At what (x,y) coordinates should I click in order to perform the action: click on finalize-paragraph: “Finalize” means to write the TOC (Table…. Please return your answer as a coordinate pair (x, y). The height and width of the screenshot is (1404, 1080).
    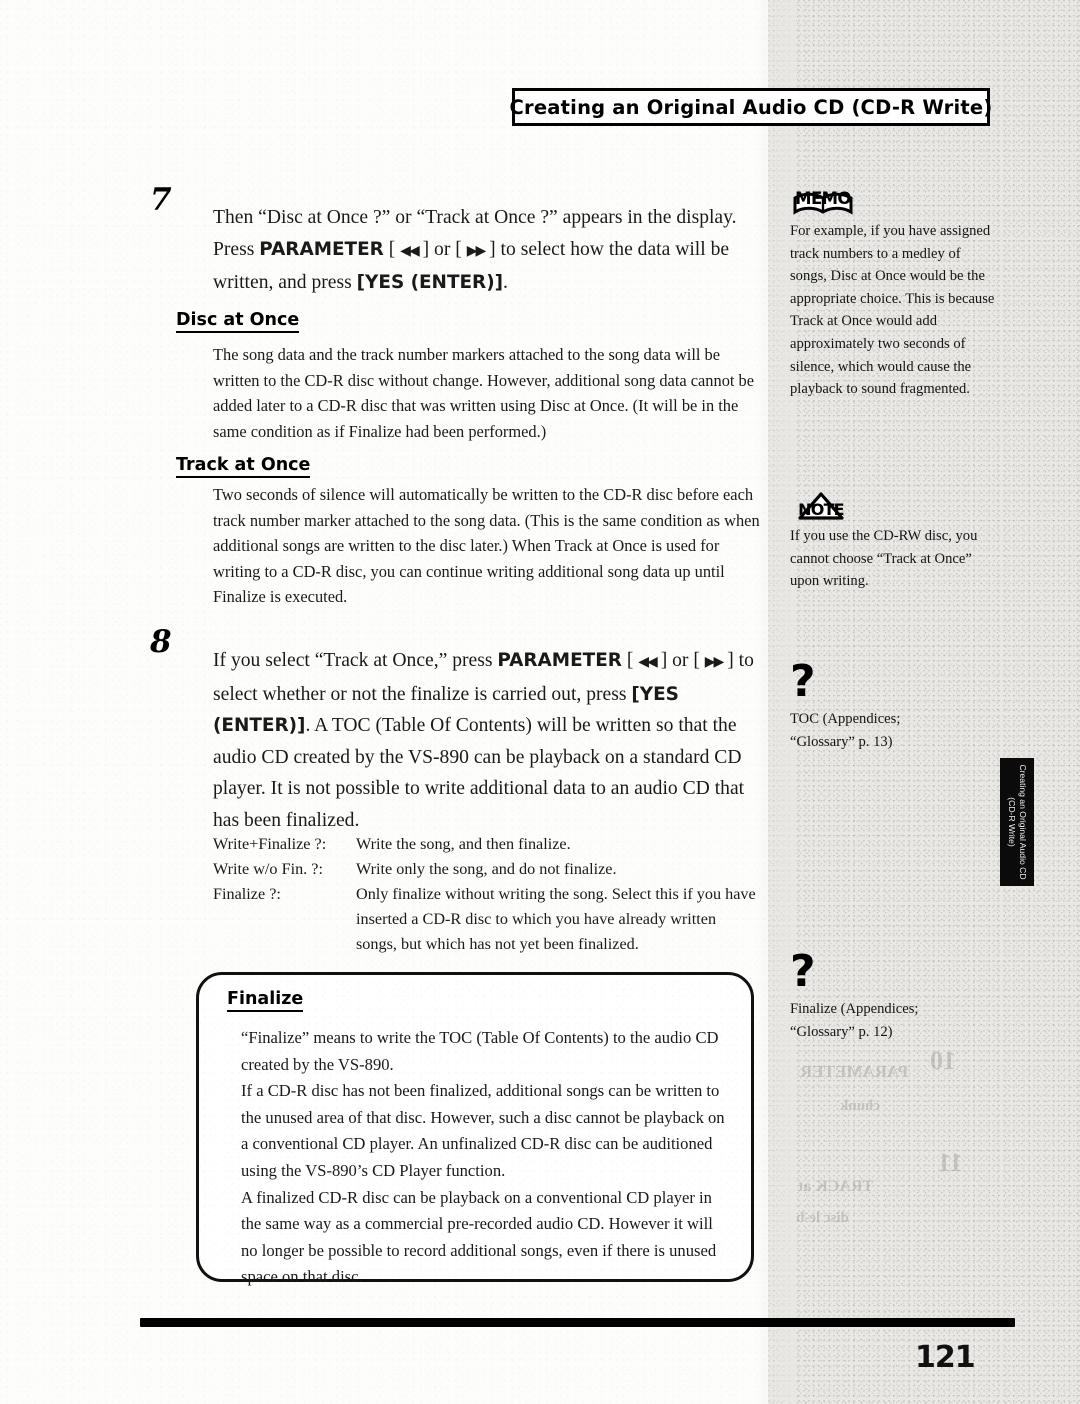
    Looking at the image, I should click on (480, 1051).